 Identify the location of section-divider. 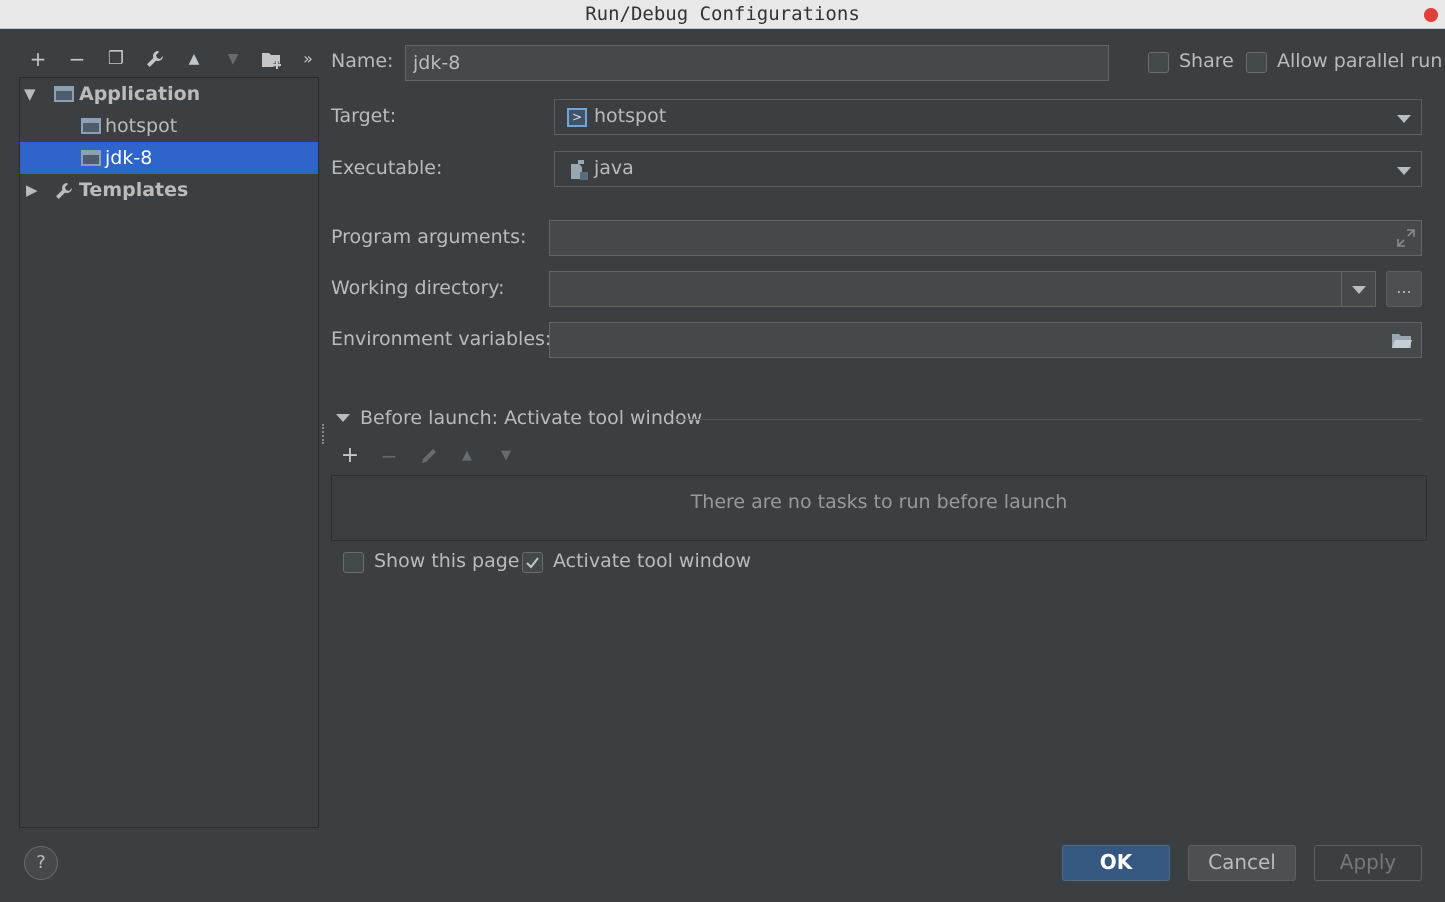
(1048, 419).